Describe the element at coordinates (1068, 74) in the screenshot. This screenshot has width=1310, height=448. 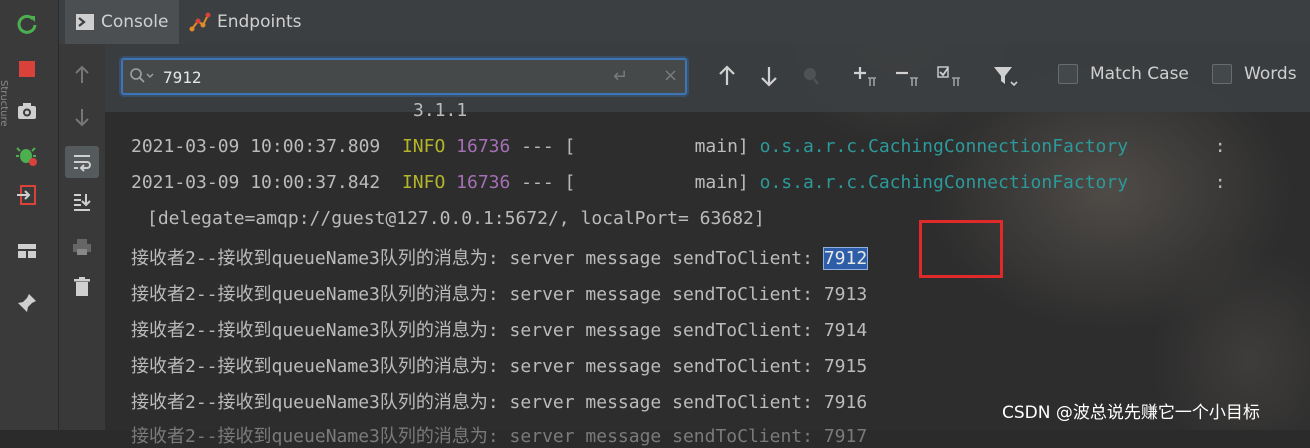
I see `match-case-checkbox` at that location.